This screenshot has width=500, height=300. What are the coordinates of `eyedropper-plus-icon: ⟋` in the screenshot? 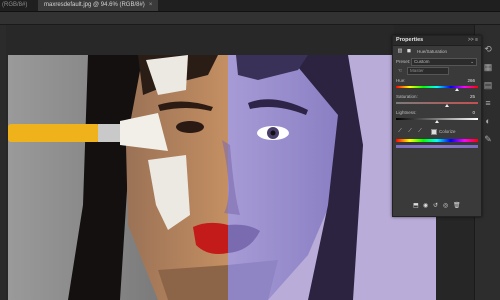 It's located at (410, 131).